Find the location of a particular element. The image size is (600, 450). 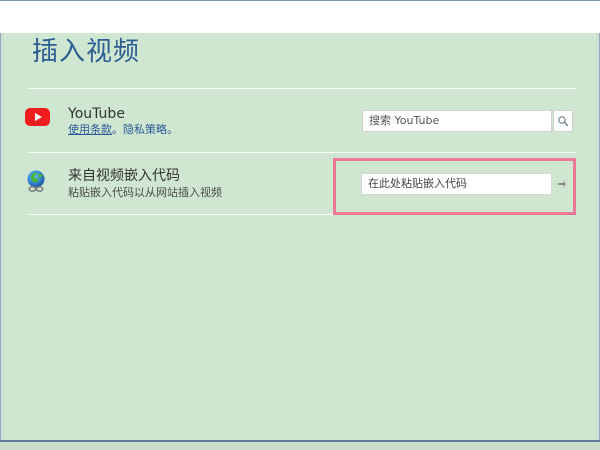

embed-code-title: 来自视频嵌入代码 is located at coordinates (124, 176).